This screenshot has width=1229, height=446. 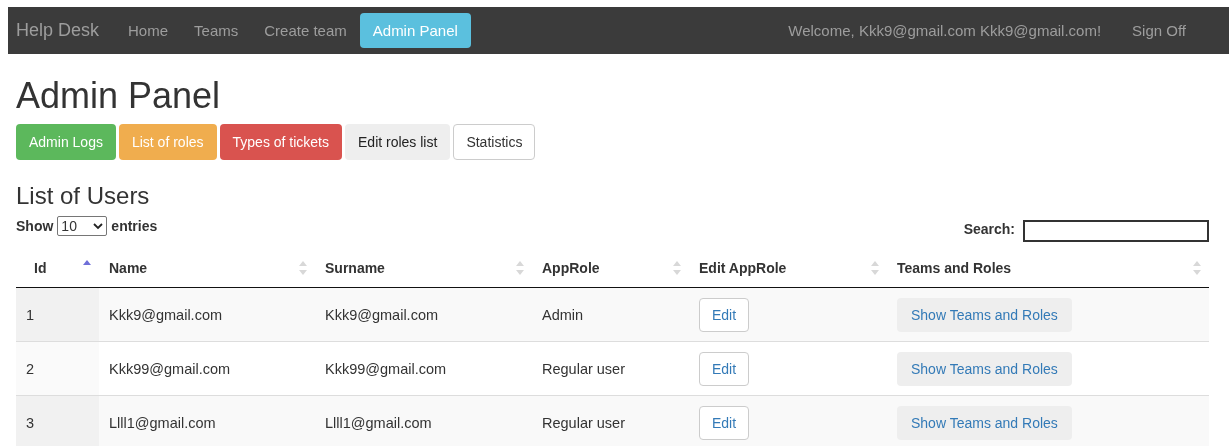 I want to click on admin-button: Admin Logs, so click(x=66, y=142).